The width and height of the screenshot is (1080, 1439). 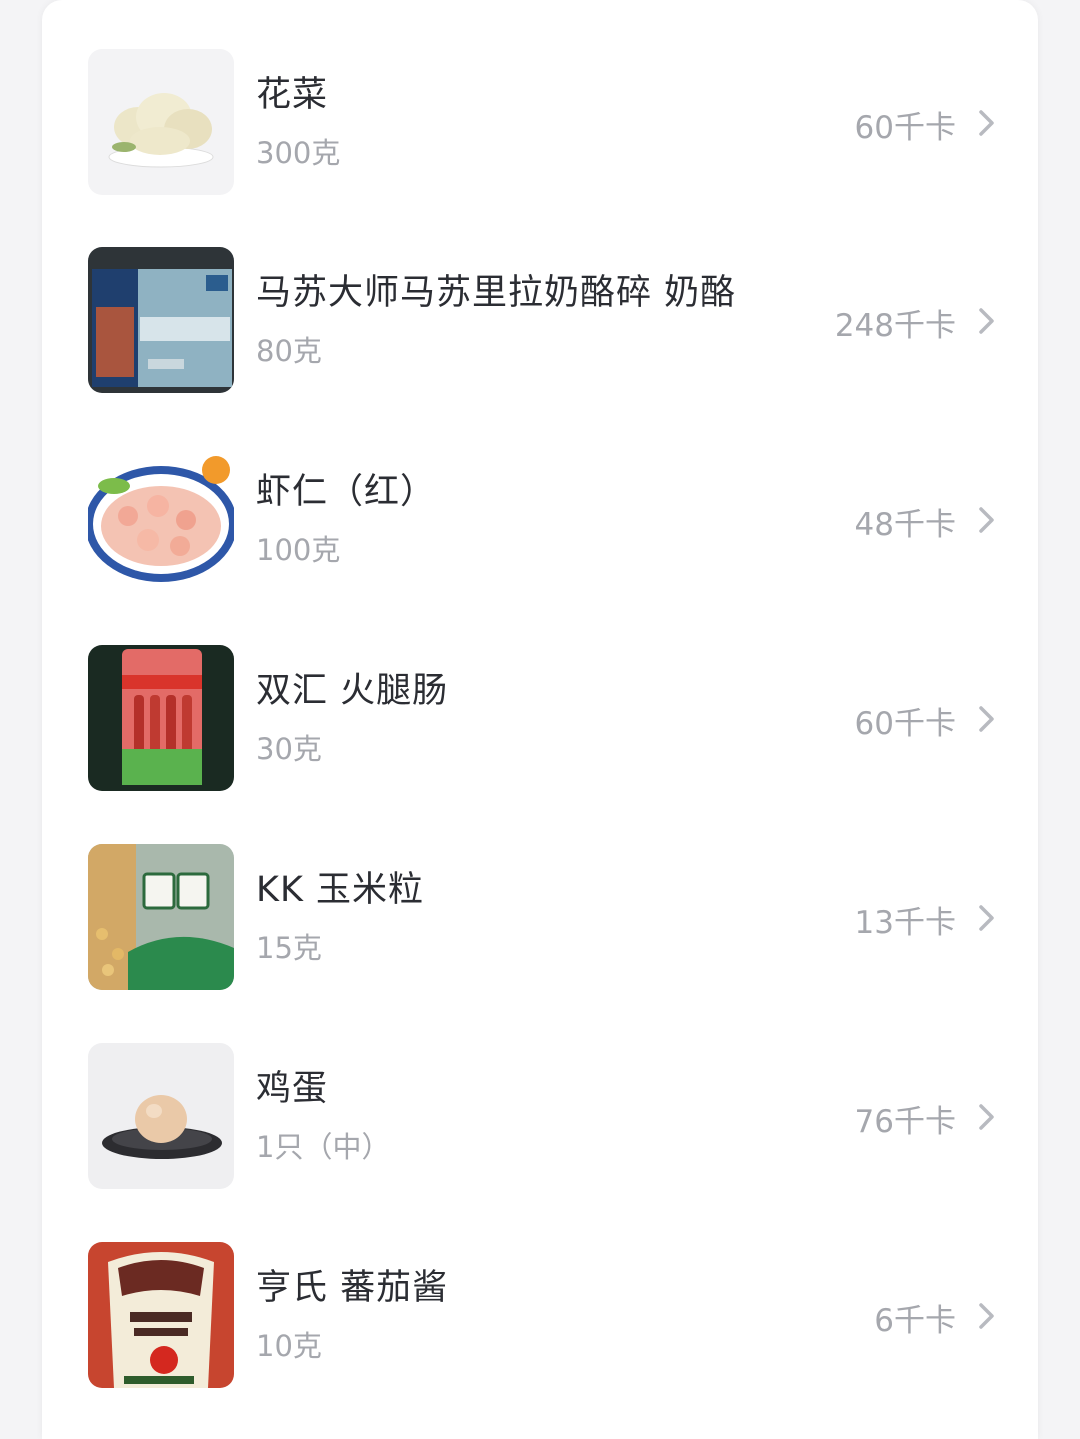 What do you see at coordinates (540, 695) in the screenshot?
I see `food-item-ham-sausage: 双汇 火腿肠 30克 60千卡` at bounding box center [540, 695].